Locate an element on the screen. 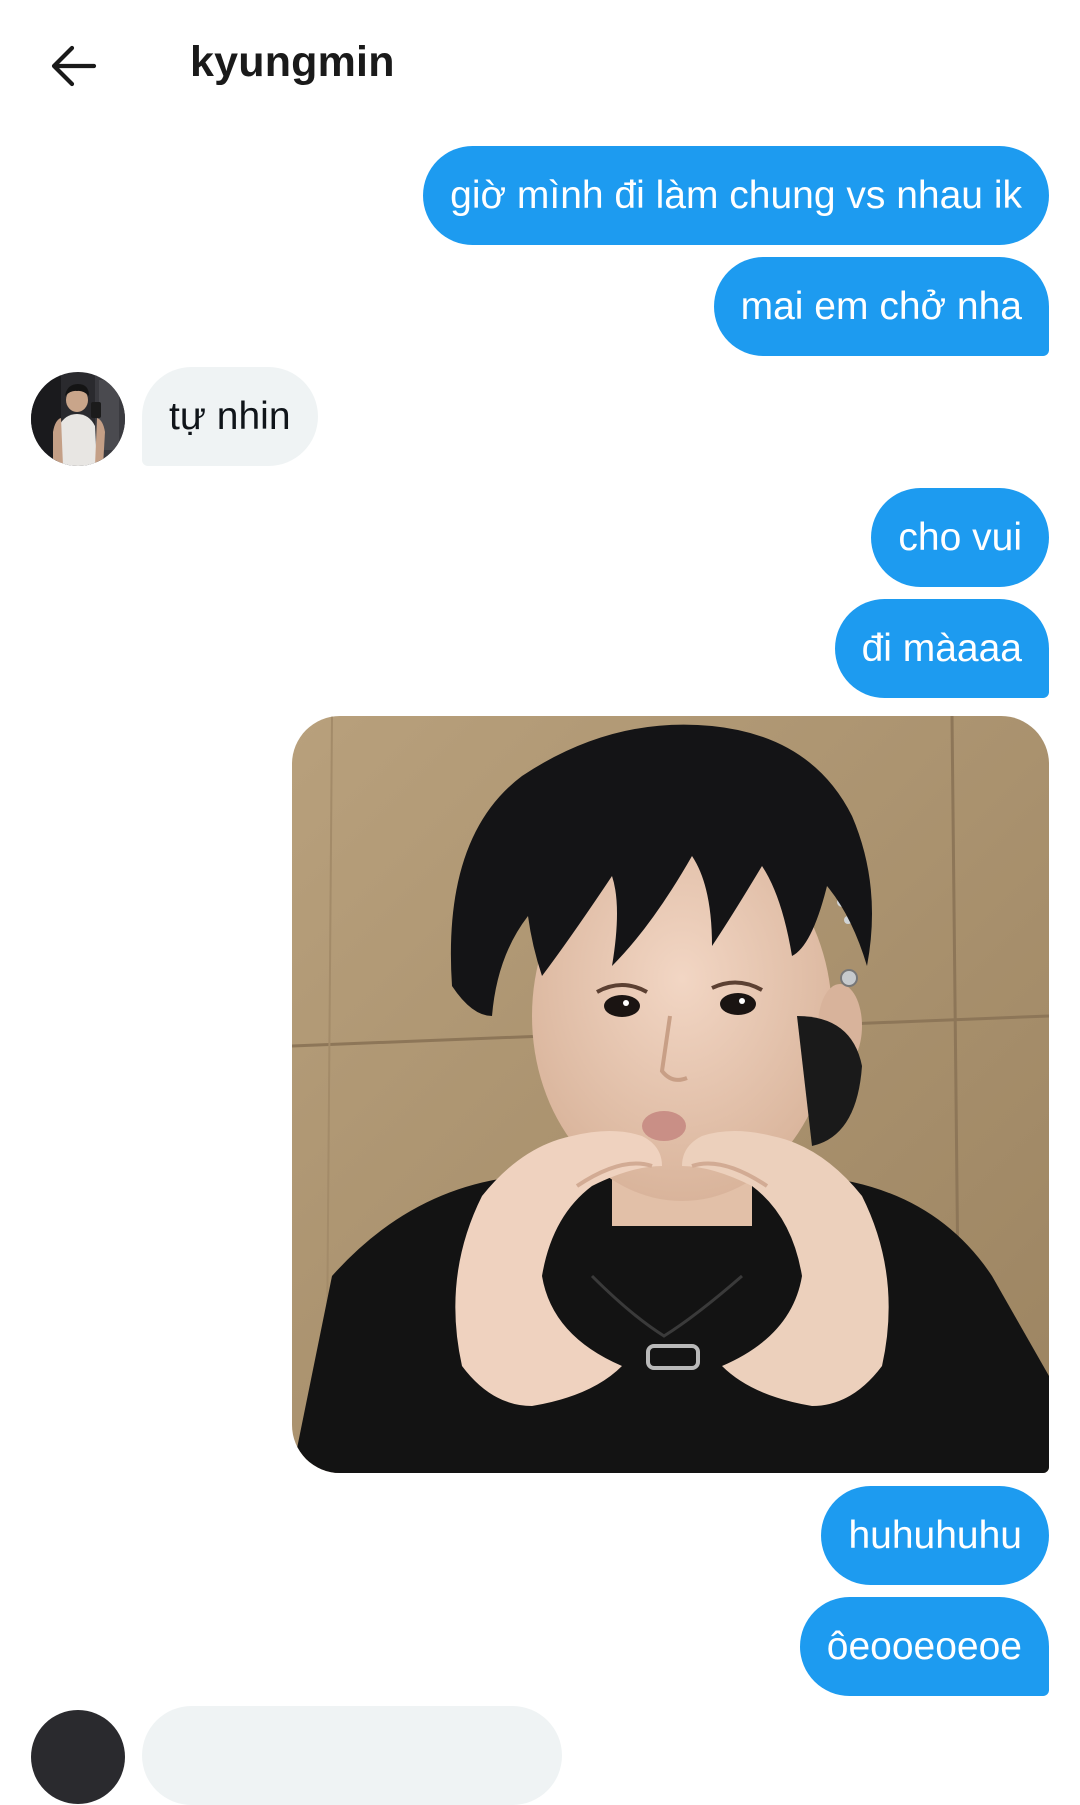  message-bubble-outgoing: huhuhuhu is located at coordinates (935, 1535).